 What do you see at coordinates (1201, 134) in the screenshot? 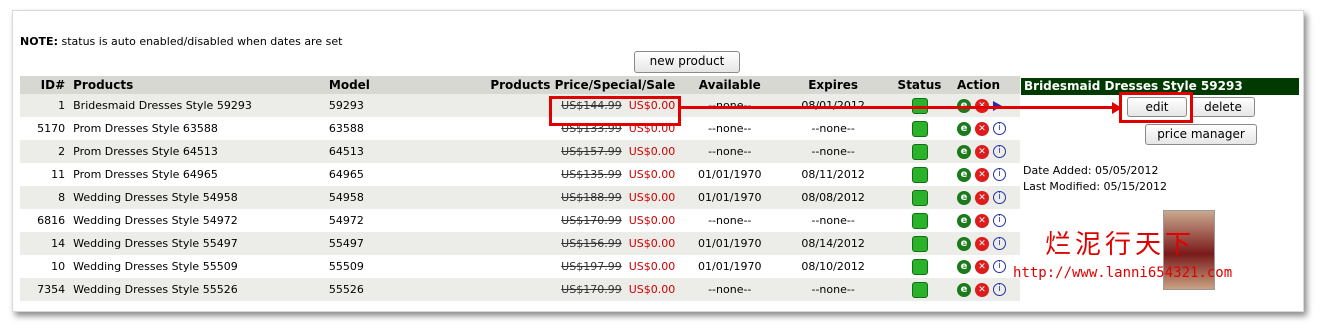
I see `price-manager-button: price manager` at bounding box center [1201, 134].